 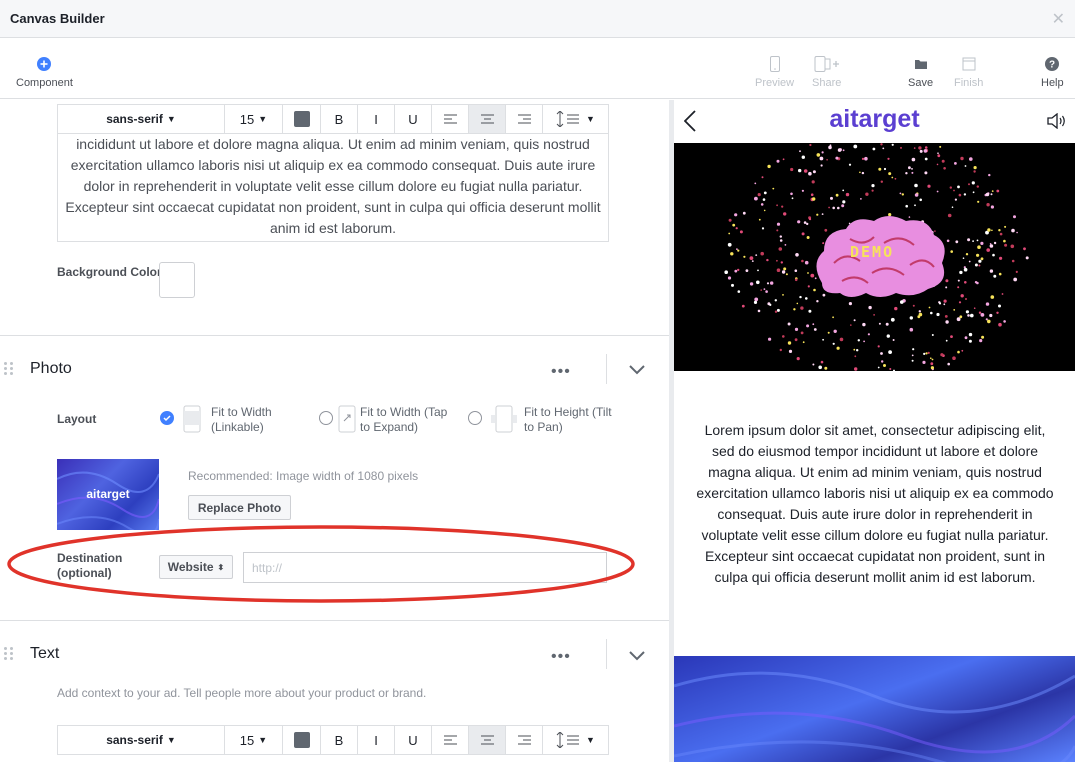 What do you see at coordinates (1052, 72) in the screenshot?
I see `help-button: ? Help` at bounding box center [1052, 72].